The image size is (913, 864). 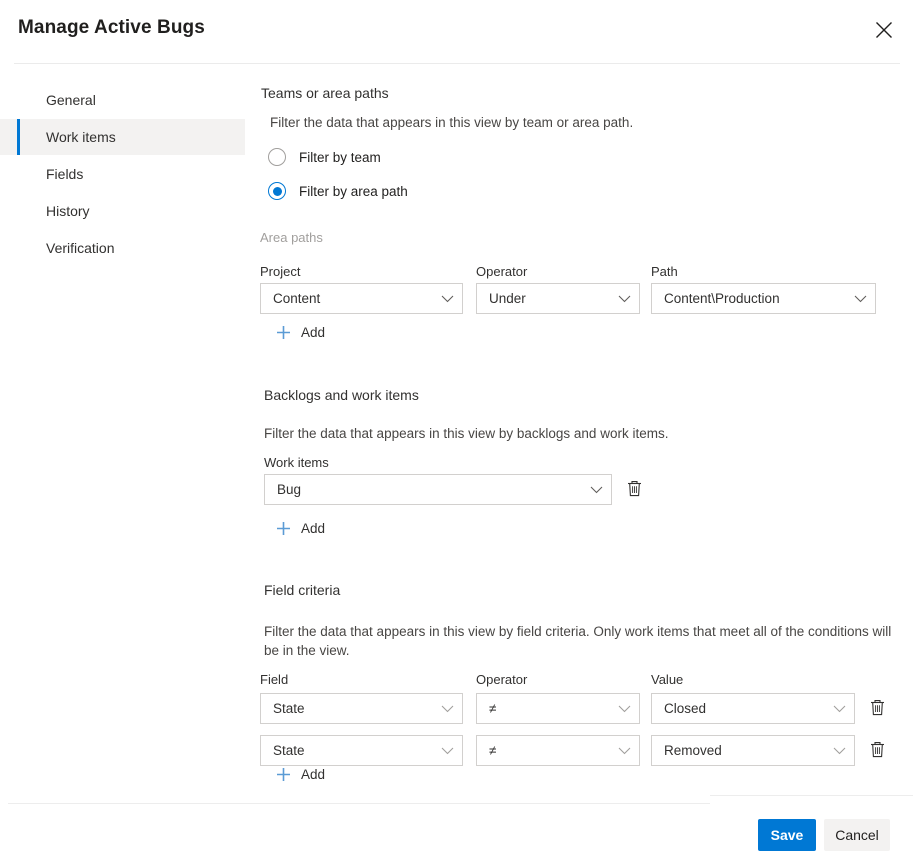 What do you see at coordinates (122, 211) in the screenshot?
I see `sidebar-item-history: History` at bounding box center [122, 211].